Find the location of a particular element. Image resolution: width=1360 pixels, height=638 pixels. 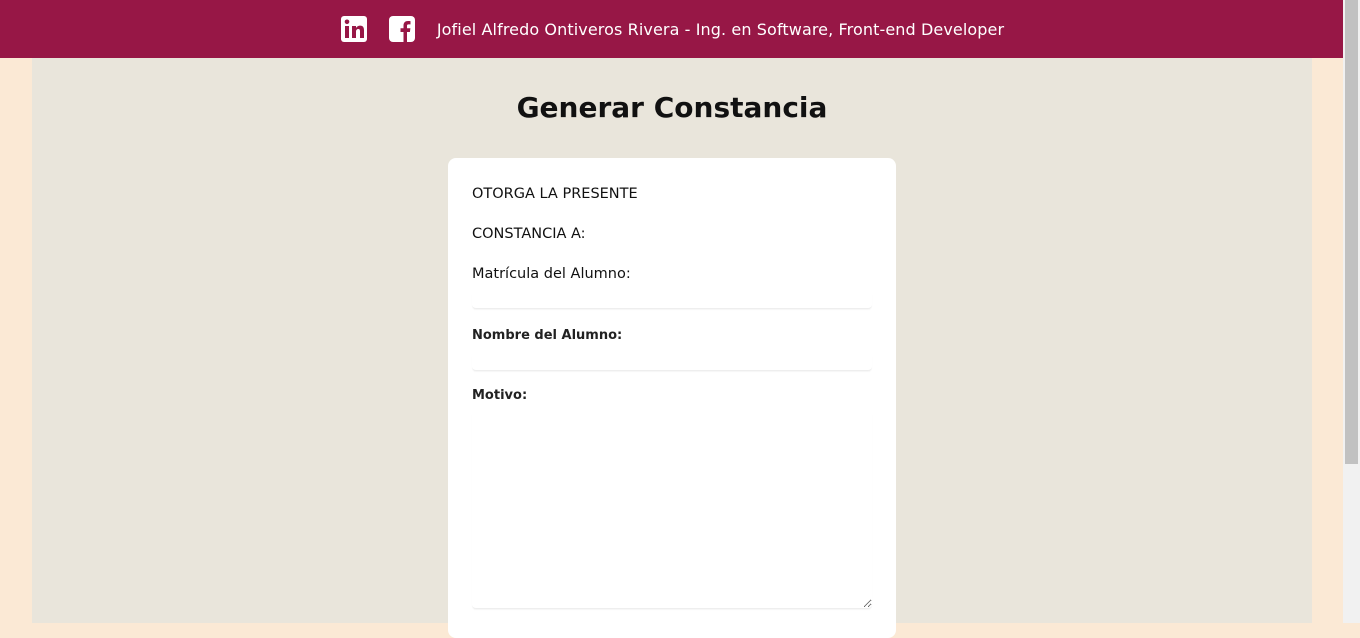

constancia-text: CONSTANCIA A: is located at coordinates (529, 234).